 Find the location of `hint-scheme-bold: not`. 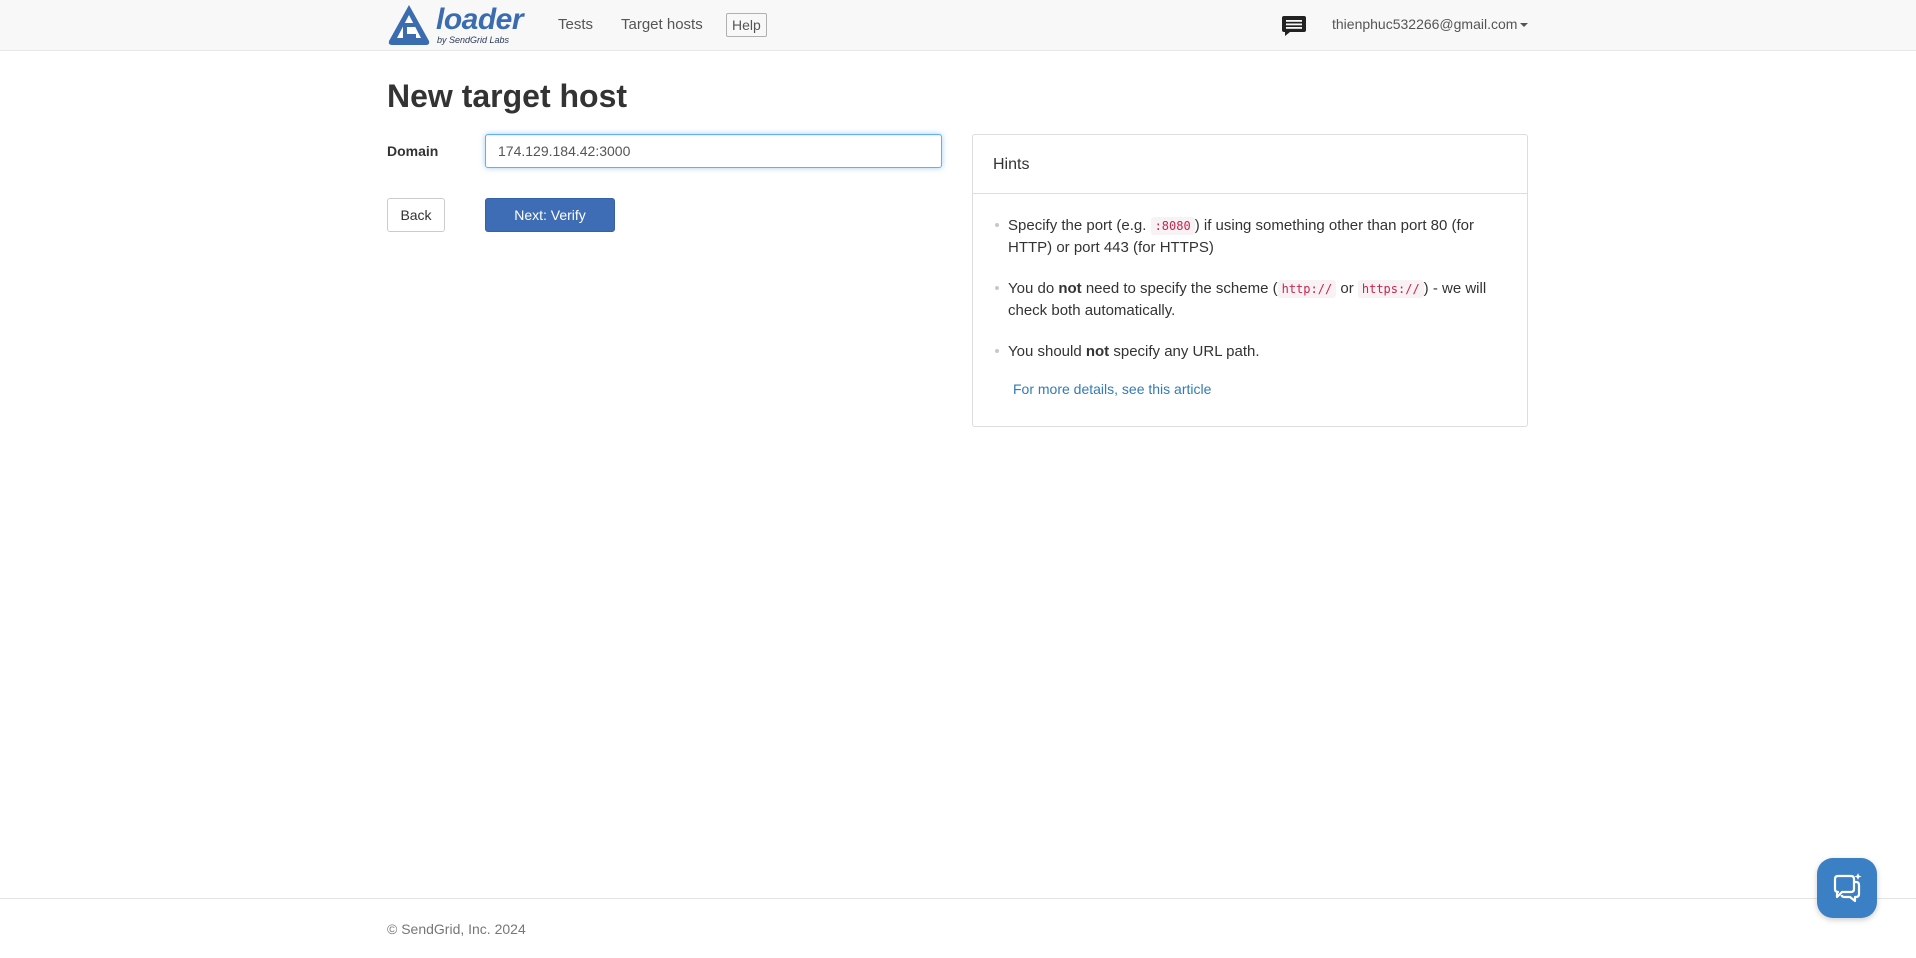

hint-scheme-bold: not is located at coordinates (1070, 288).